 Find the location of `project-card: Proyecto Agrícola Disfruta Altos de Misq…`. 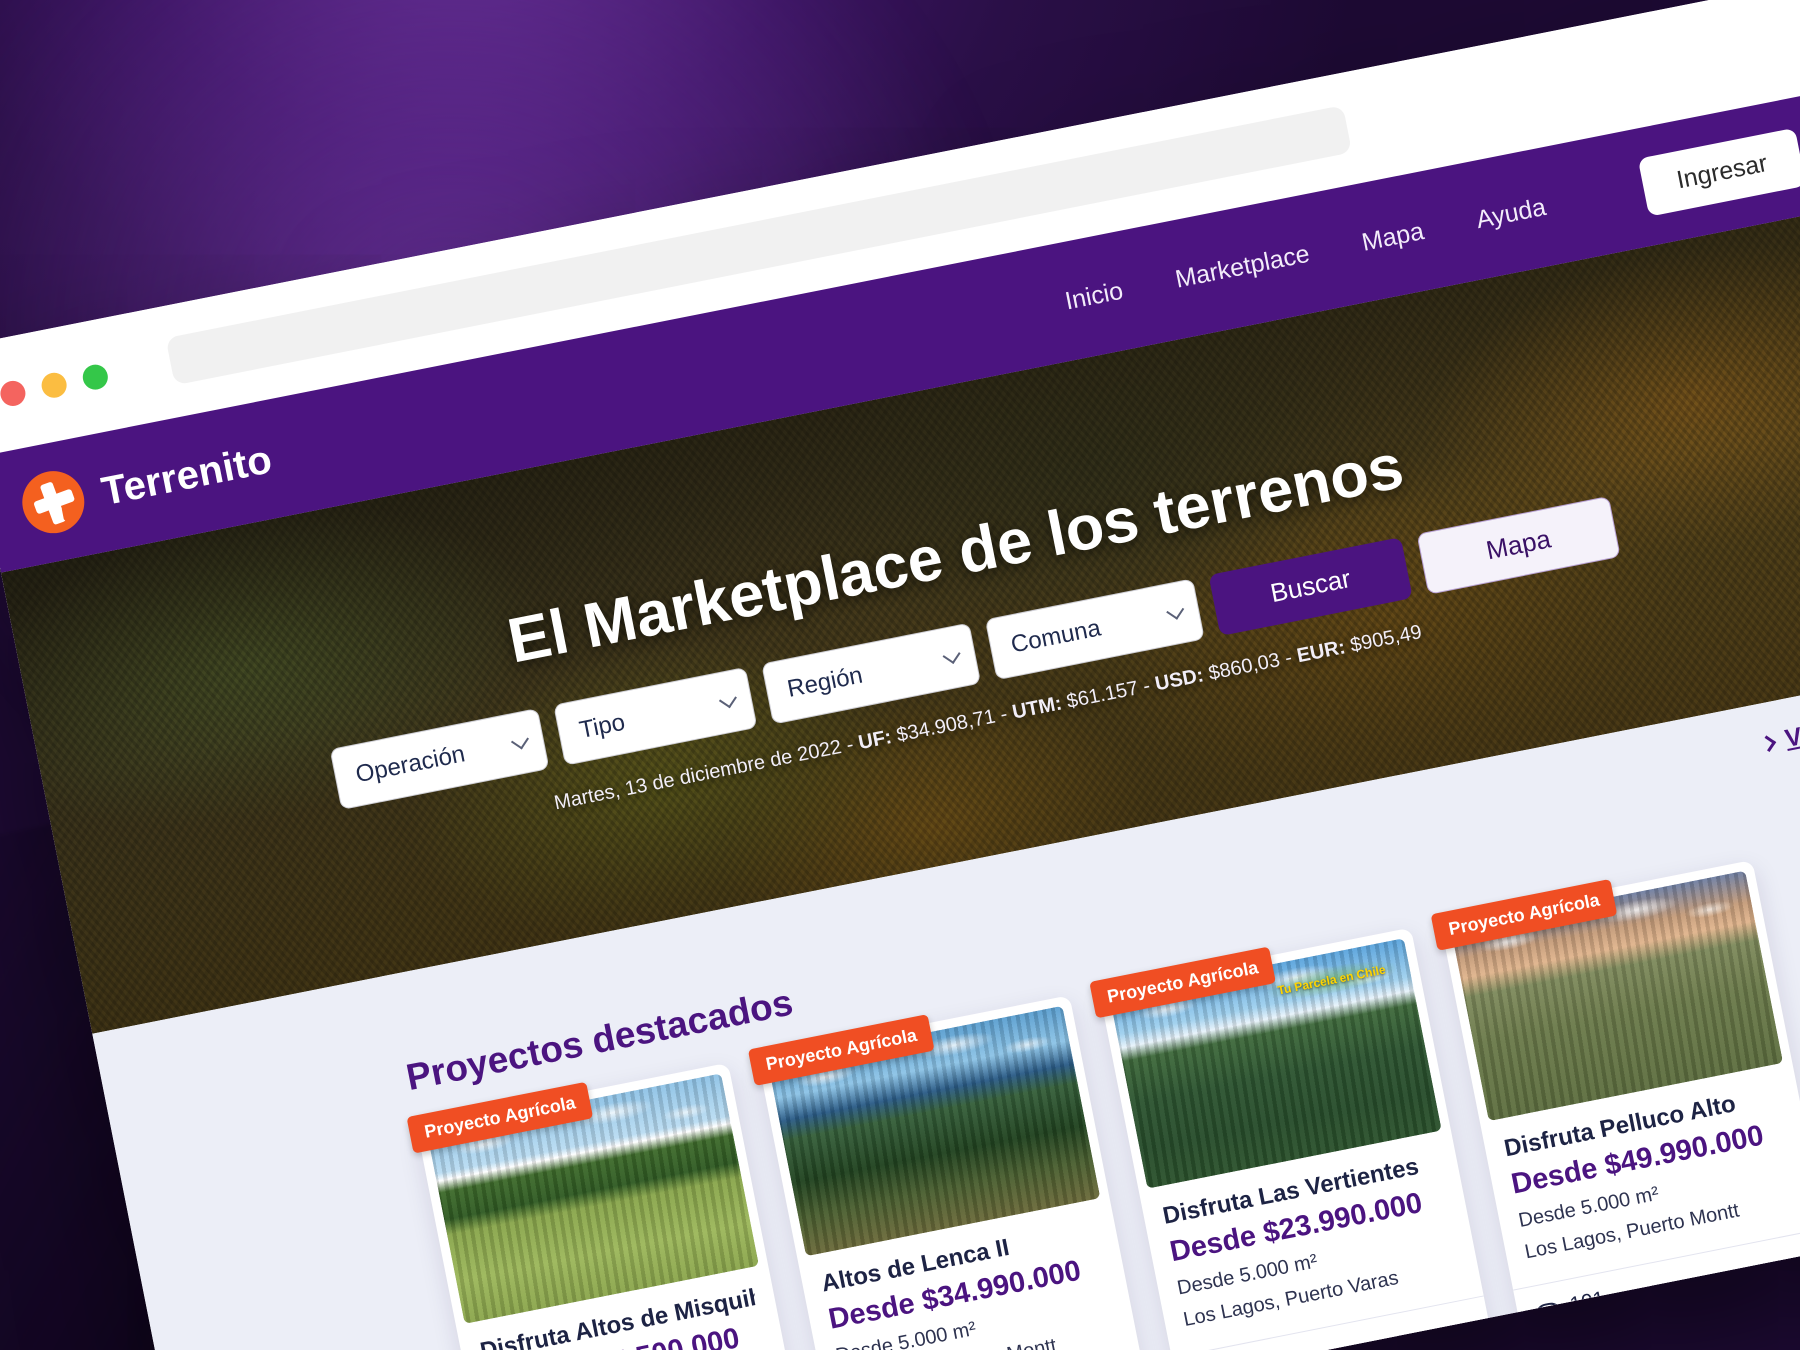

project-card: Proyecto Agrícola Disfruta Altos de Misq… is located at coordinates (609, 1206).